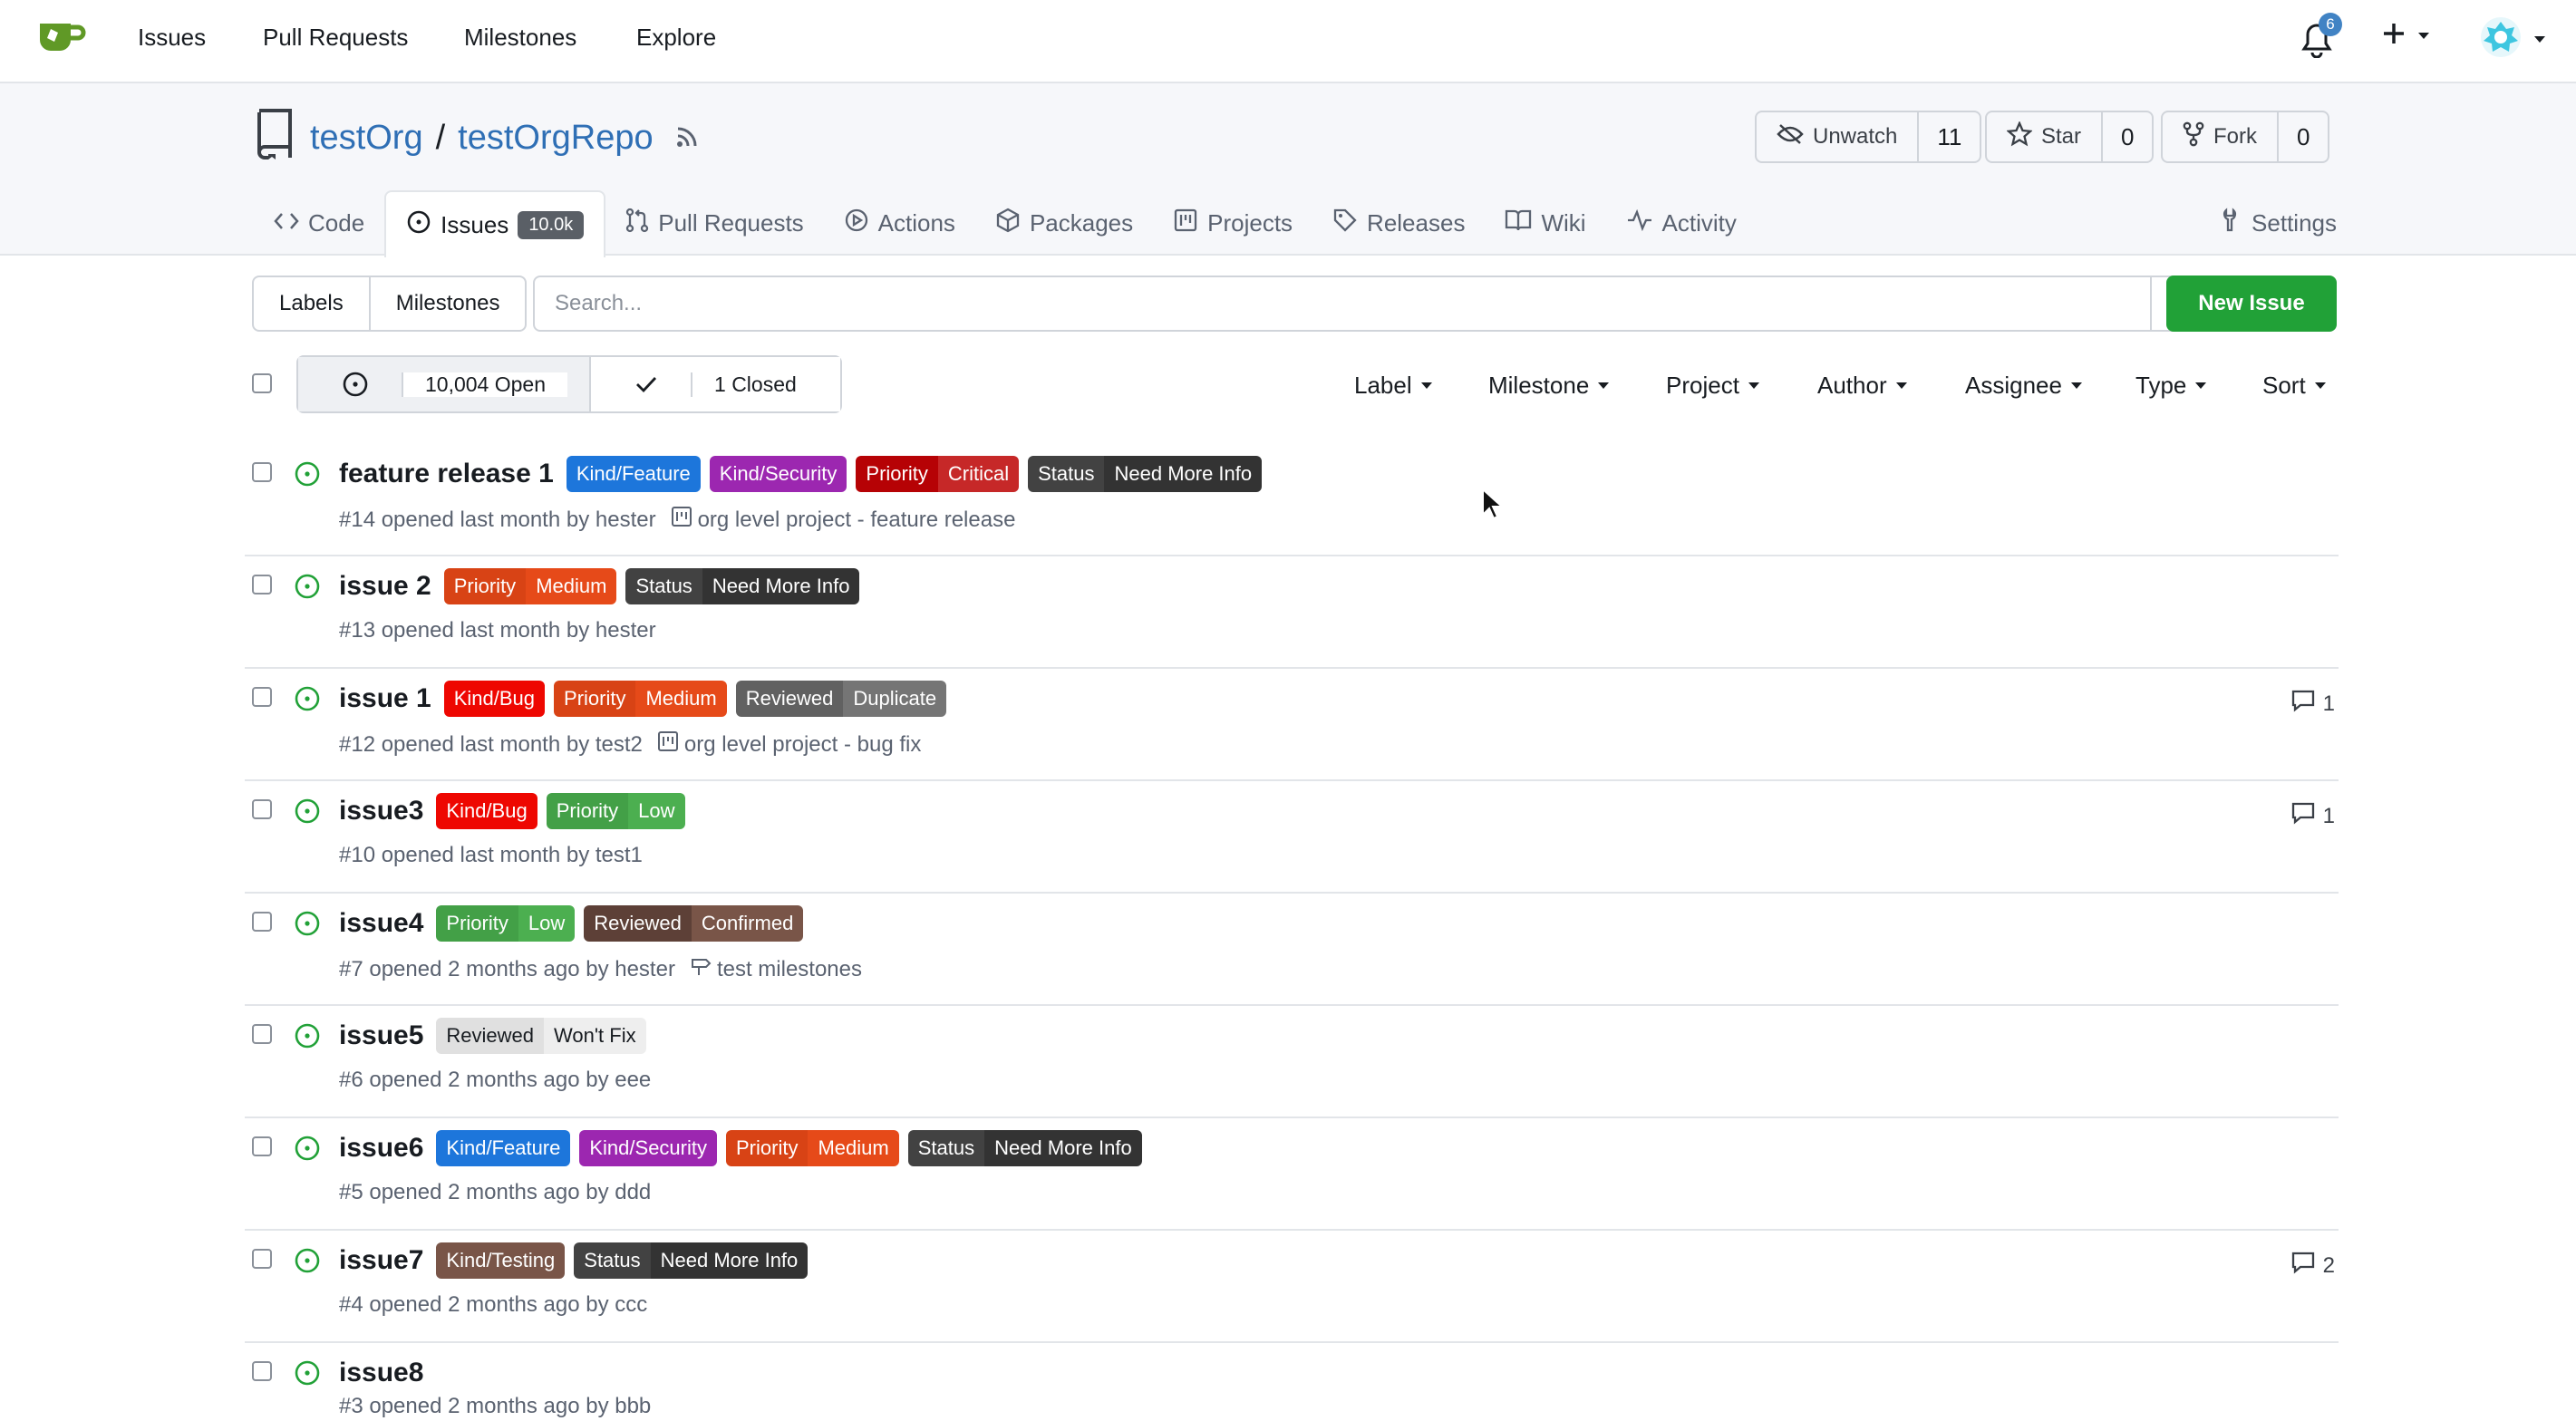 The image size is (2576, 1421). What do you see at coordinates (447, 303) in the screenshot?
I see `milestones-button: Milestones` at bounding box center [447, 303].